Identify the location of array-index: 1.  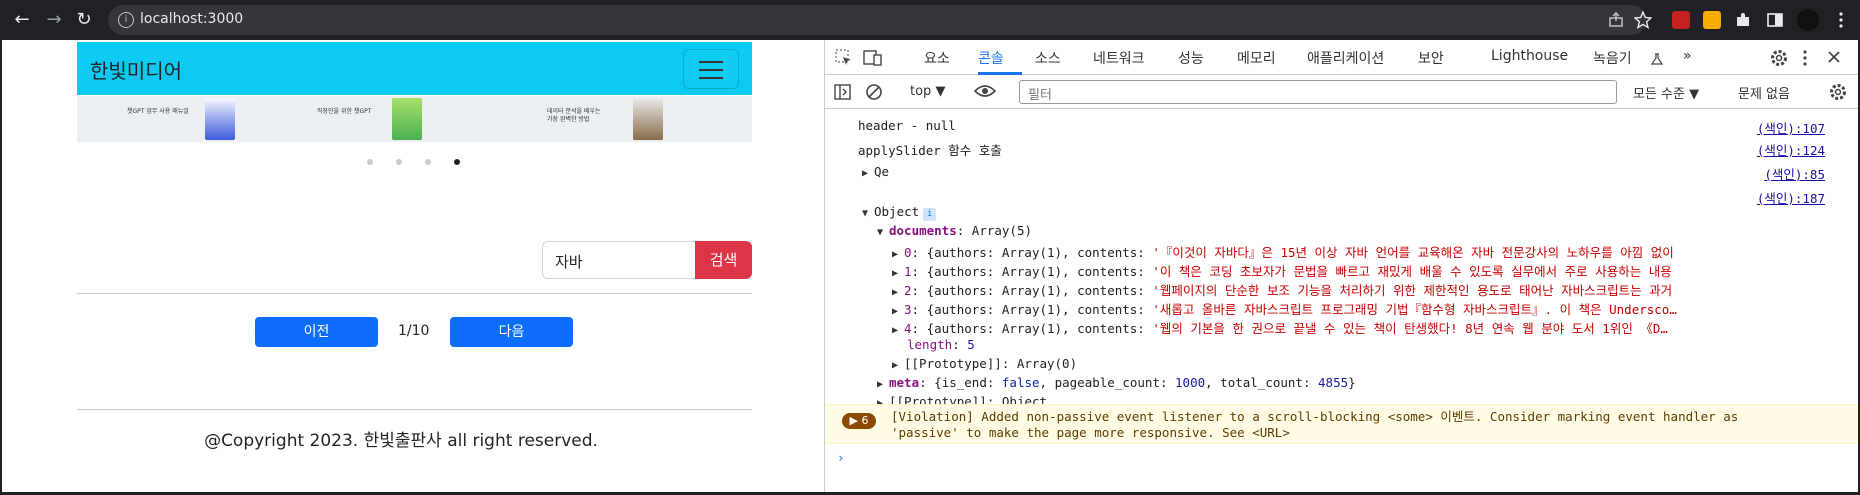
(908, 271).